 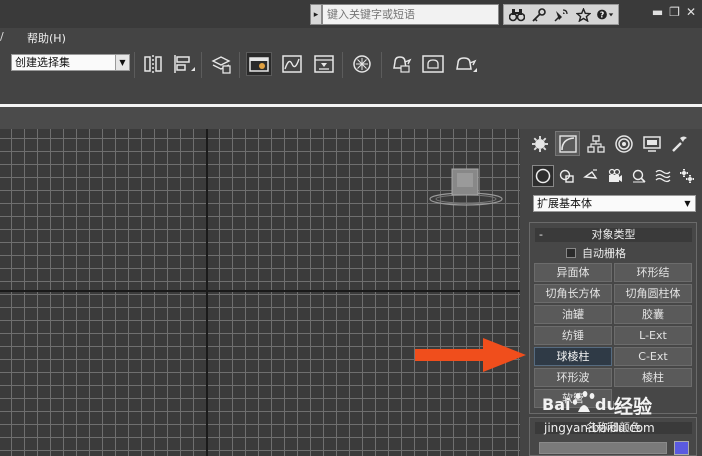 I want to click on close-icon: ✕, so click(x=691, y=12).